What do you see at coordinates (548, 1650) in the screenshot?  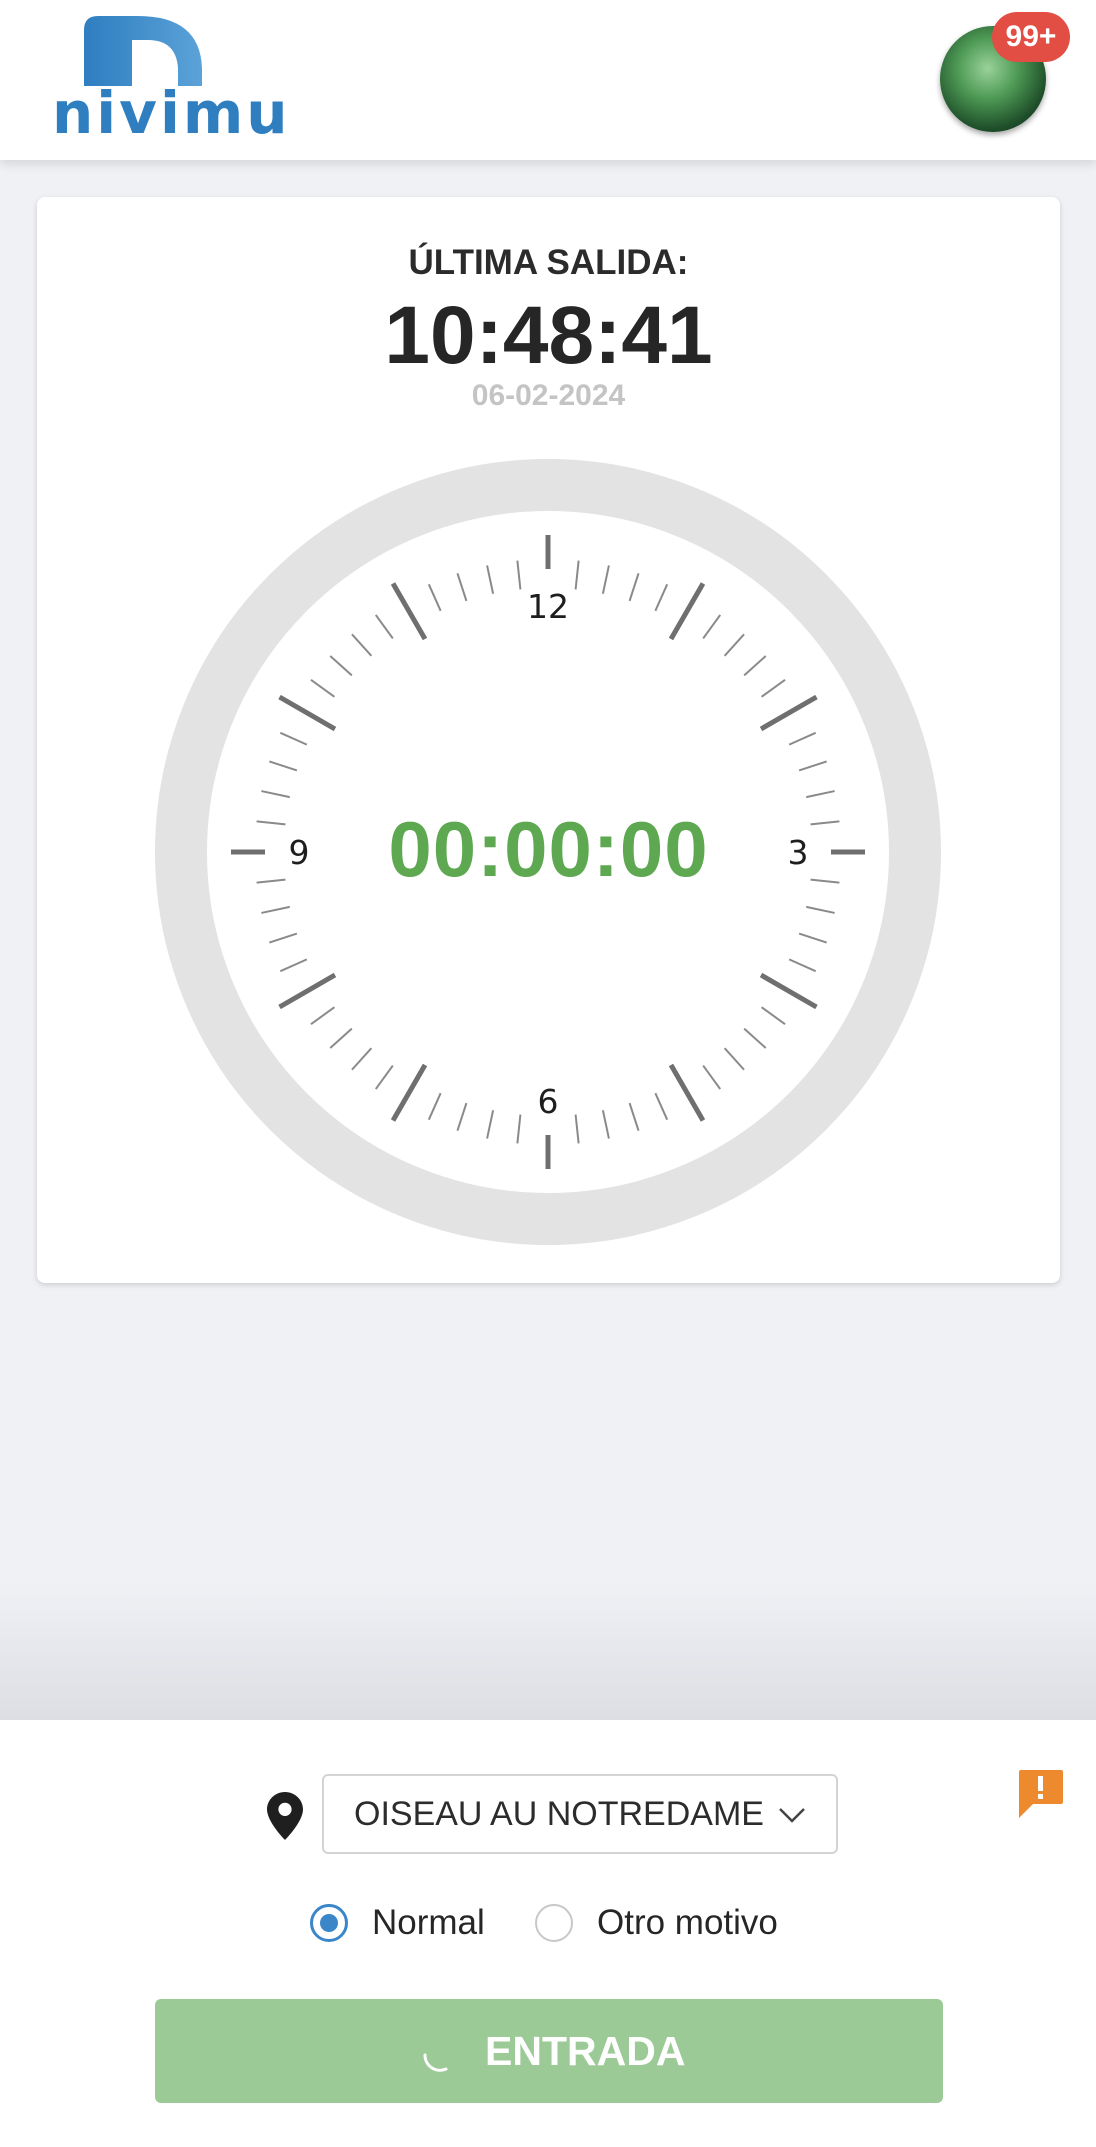 I see `footer-shadow` at bounding box center [548, 1650].